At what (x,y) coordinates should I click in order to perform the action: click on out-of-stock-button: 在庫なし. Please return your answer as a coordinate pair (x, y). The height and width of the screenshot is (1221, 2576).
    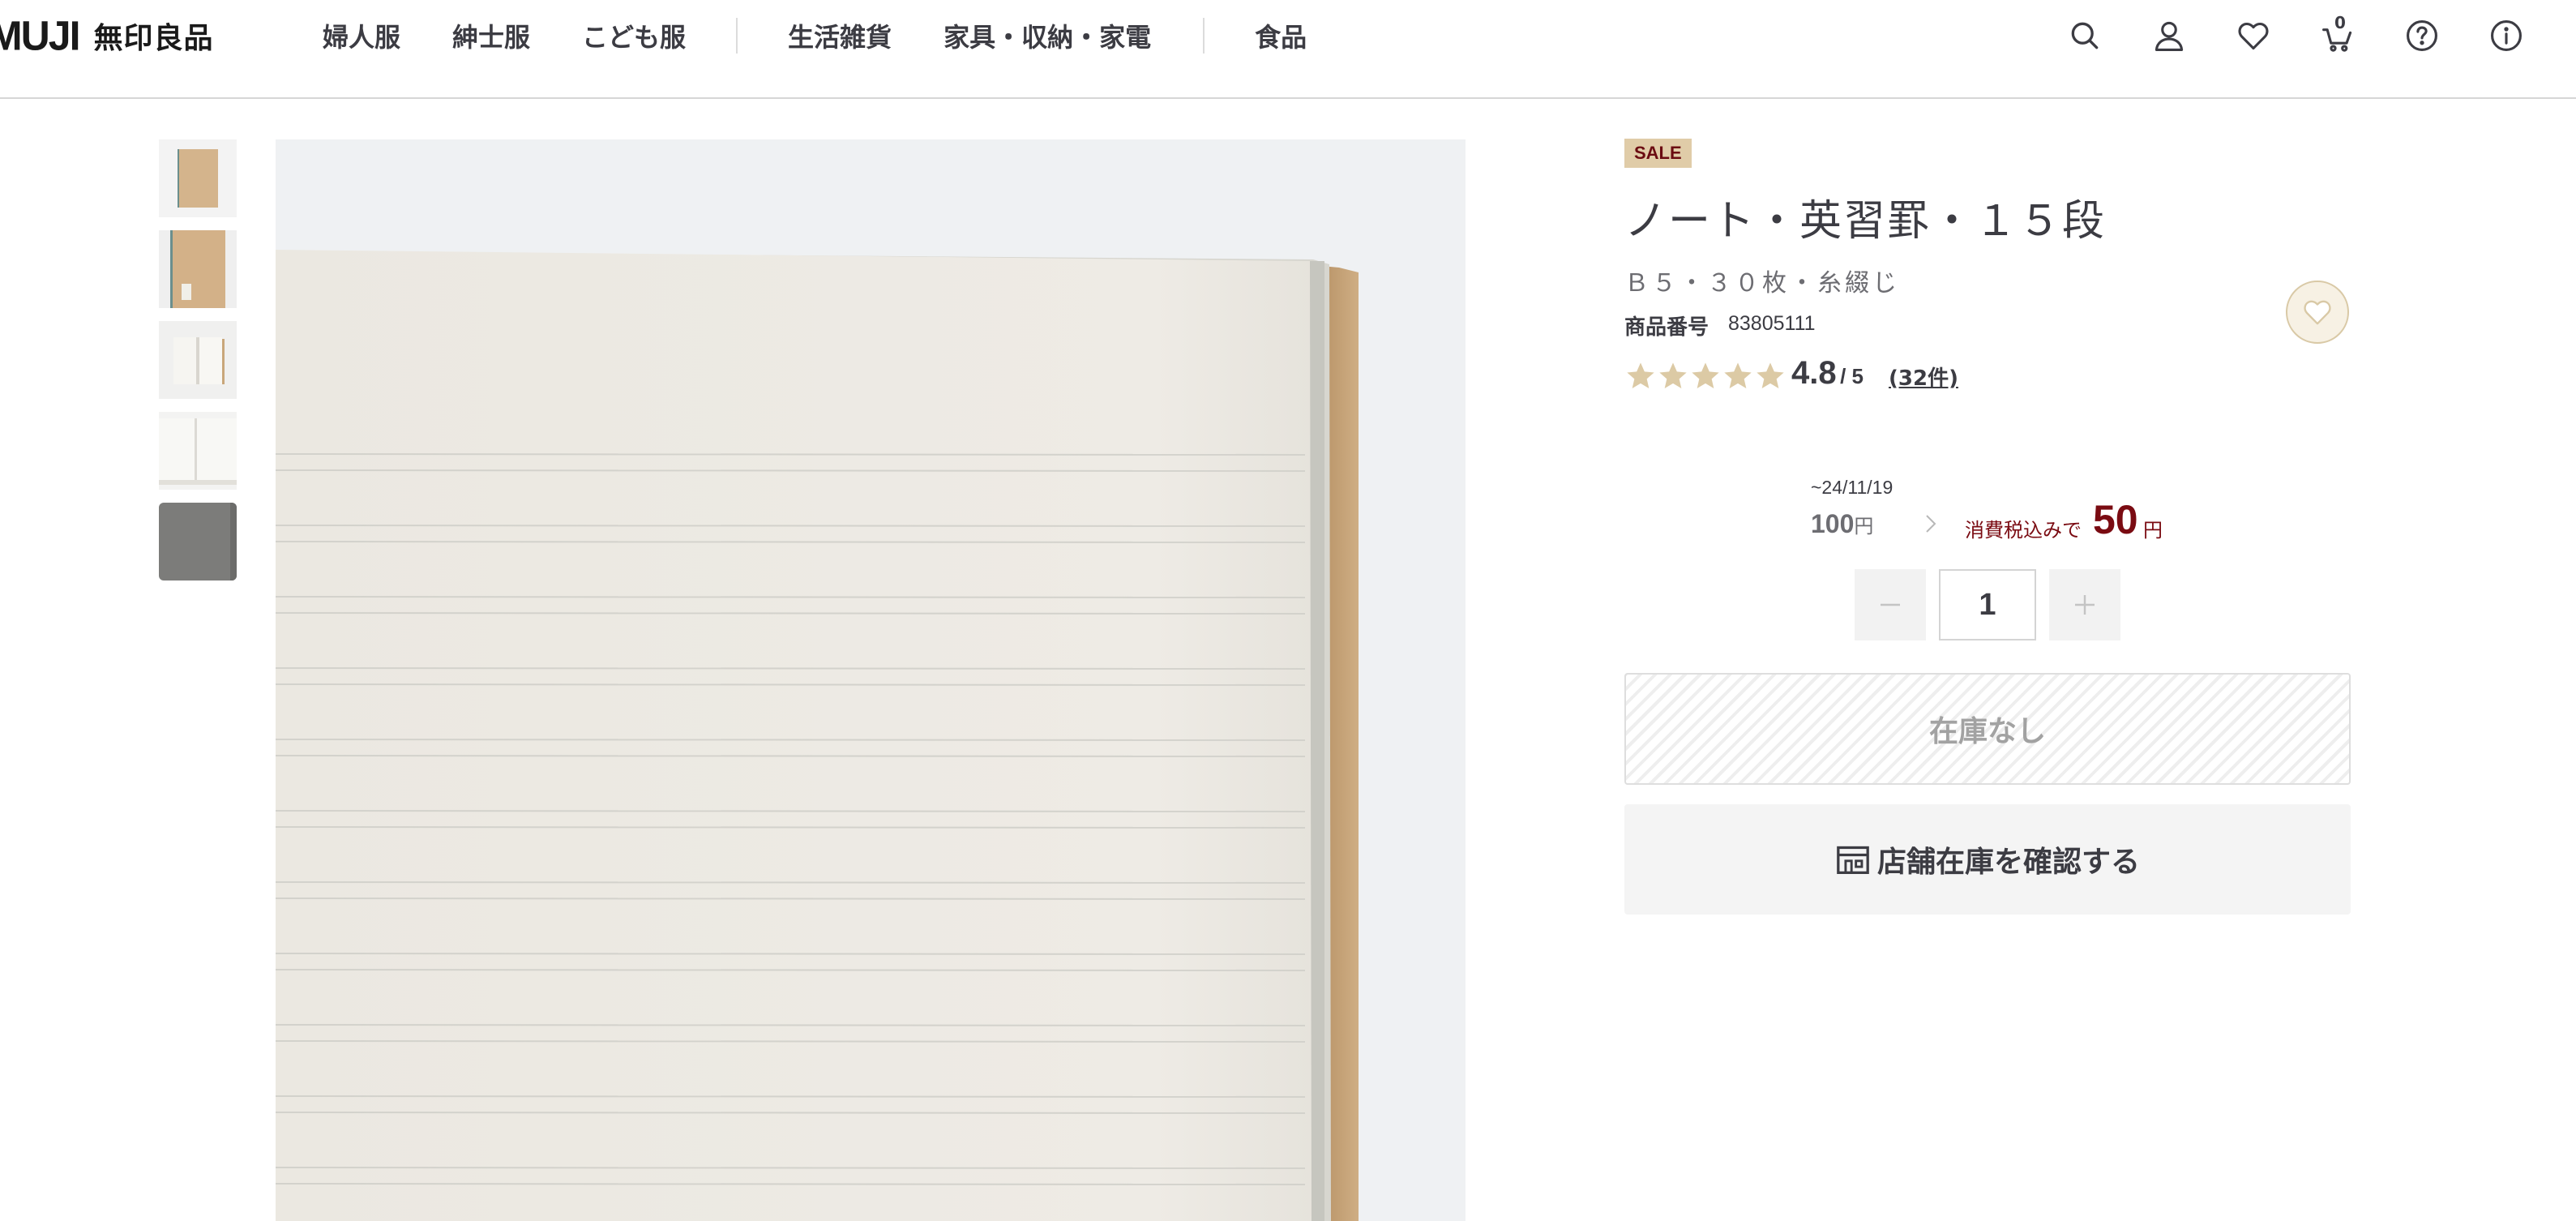
    Looking at the image, I should click on (1988, 729).